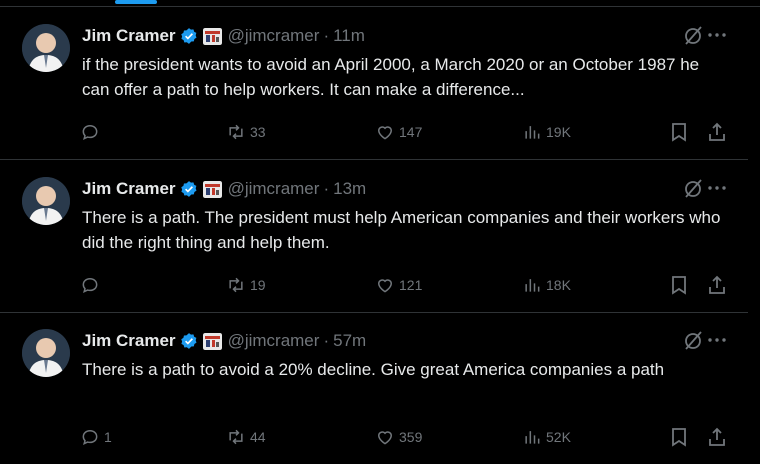  What do you see at coordinates (411, 437) in the screenshot?
I see `like-count: 359` at bounding box center [411, 437].